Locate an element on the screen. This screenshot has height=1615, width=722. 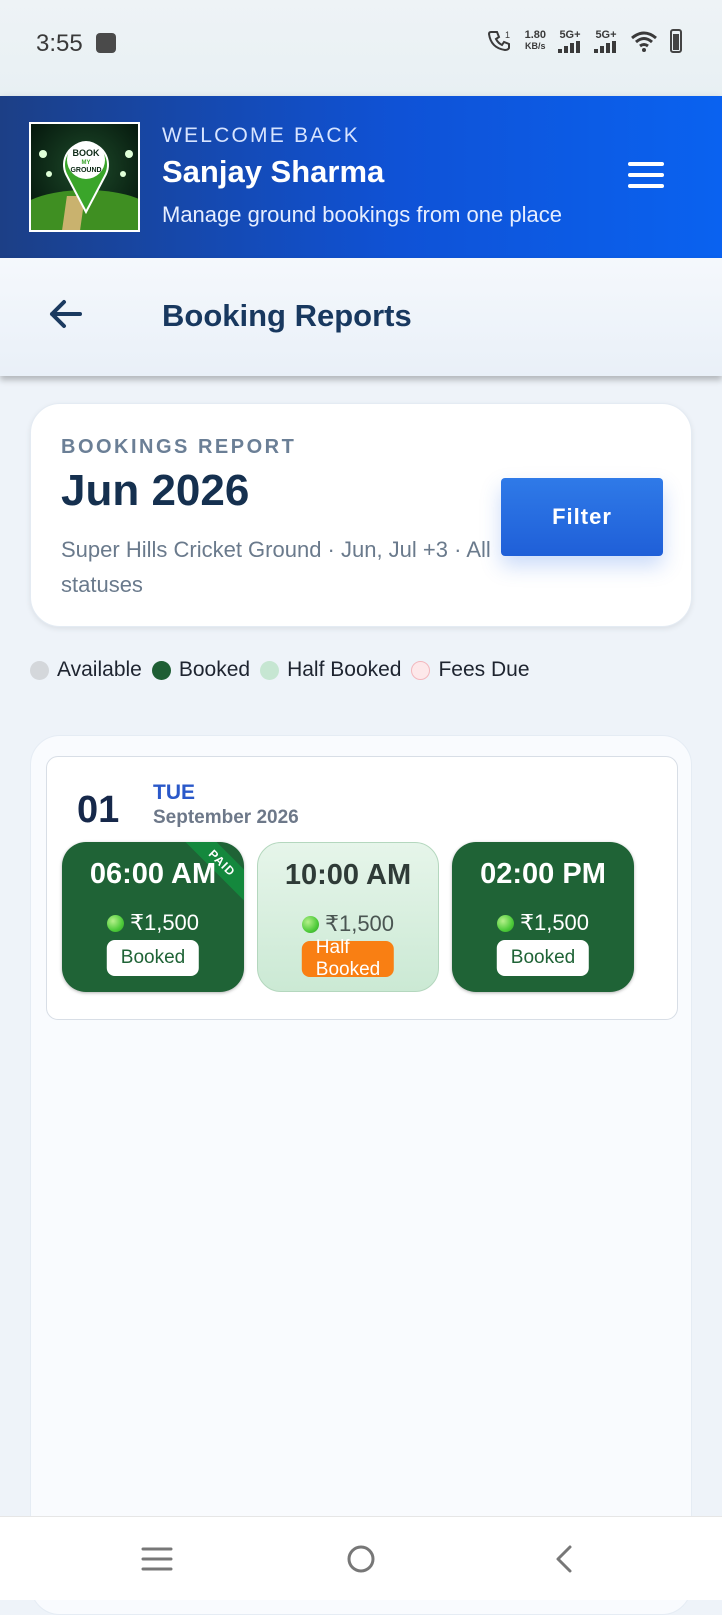
home-icon is located at coordinates (361, 1559).